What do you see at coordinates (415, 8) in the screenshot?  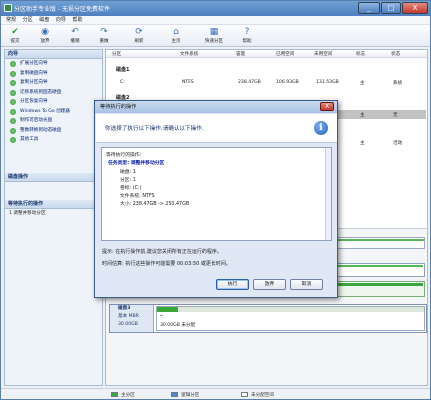 I see `close-button: X` at bounding box center [415, 8].